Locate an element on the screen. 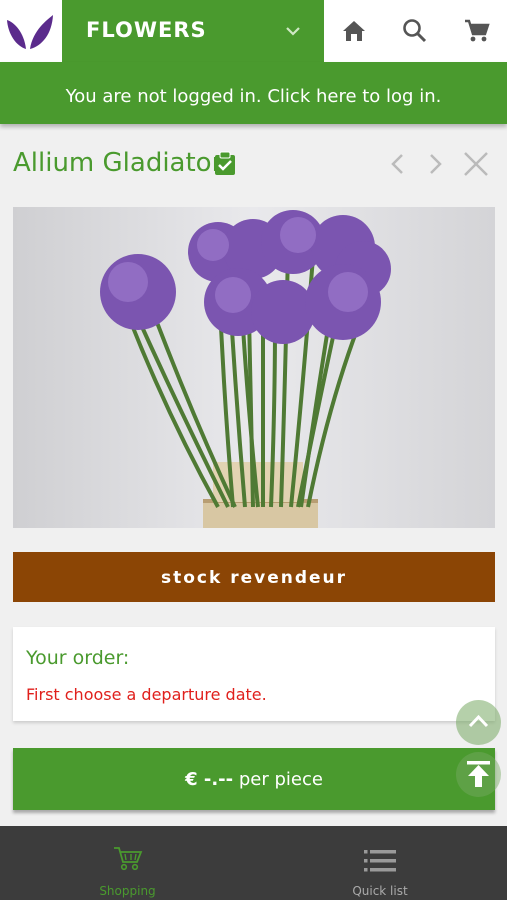  category-selector: FLOWERS is located at coordinates (193, 31).